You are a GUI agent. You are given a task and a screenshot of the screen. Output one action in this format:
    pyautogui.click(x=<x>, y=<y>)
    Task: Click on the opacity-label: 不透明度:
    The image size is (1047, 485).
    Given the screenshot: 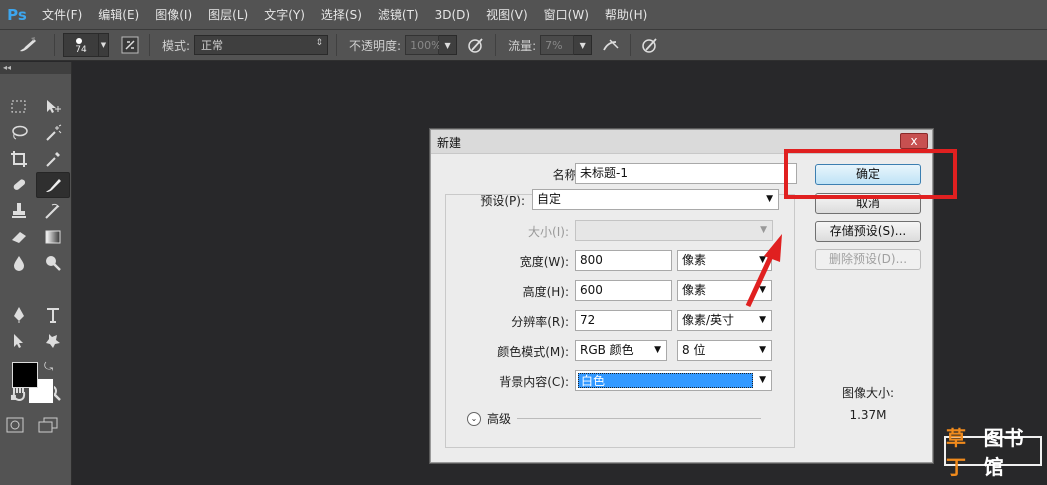 What is the action you would take?
    pyautogui.click(x=375, y=45)
    